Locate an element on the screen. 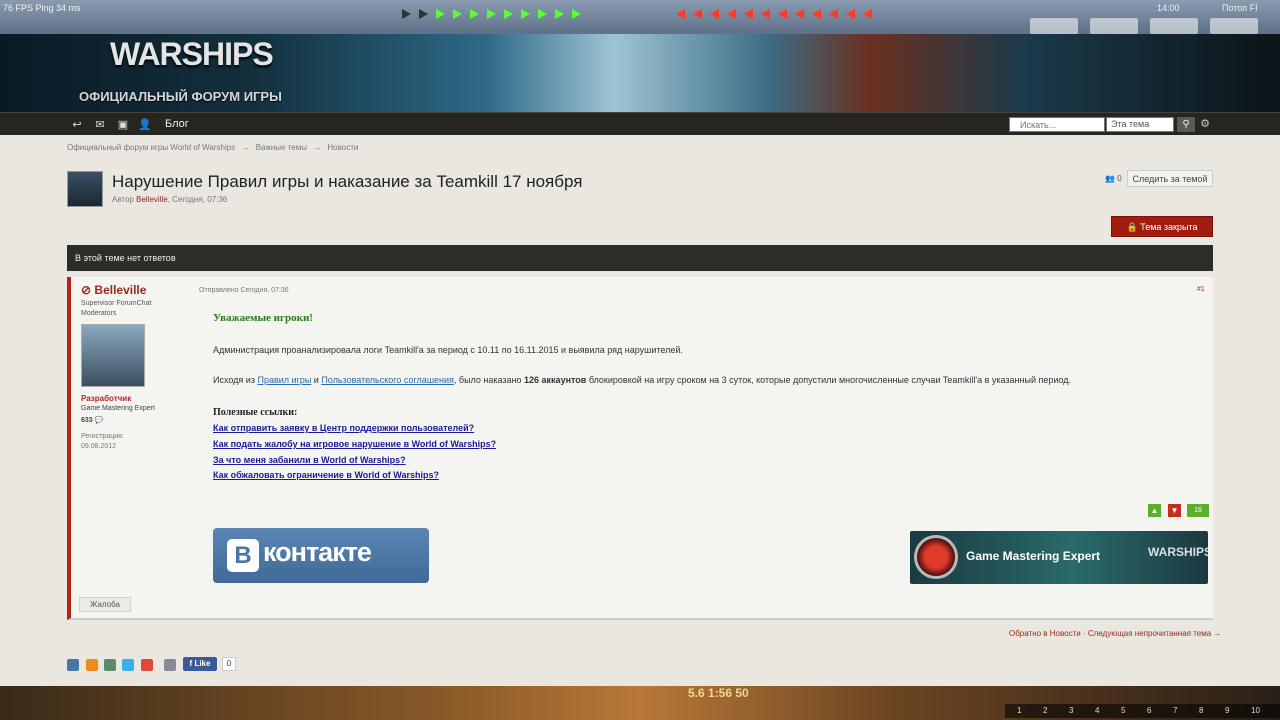 The width and height of the screenshot is (1280, 720). gear-icon: ⚙ is located at coordinates (1205, 124).